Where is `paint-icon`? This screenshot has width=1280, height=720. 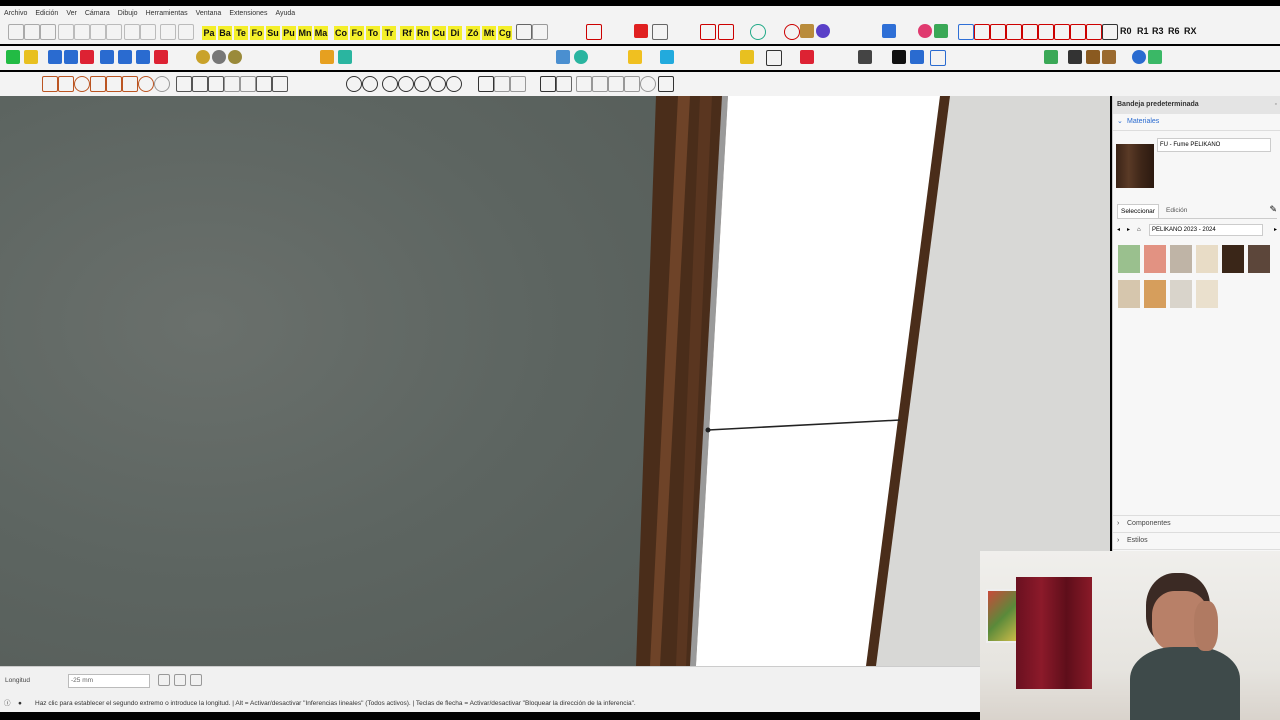
paint-icon is located at coordinates (31, 57).